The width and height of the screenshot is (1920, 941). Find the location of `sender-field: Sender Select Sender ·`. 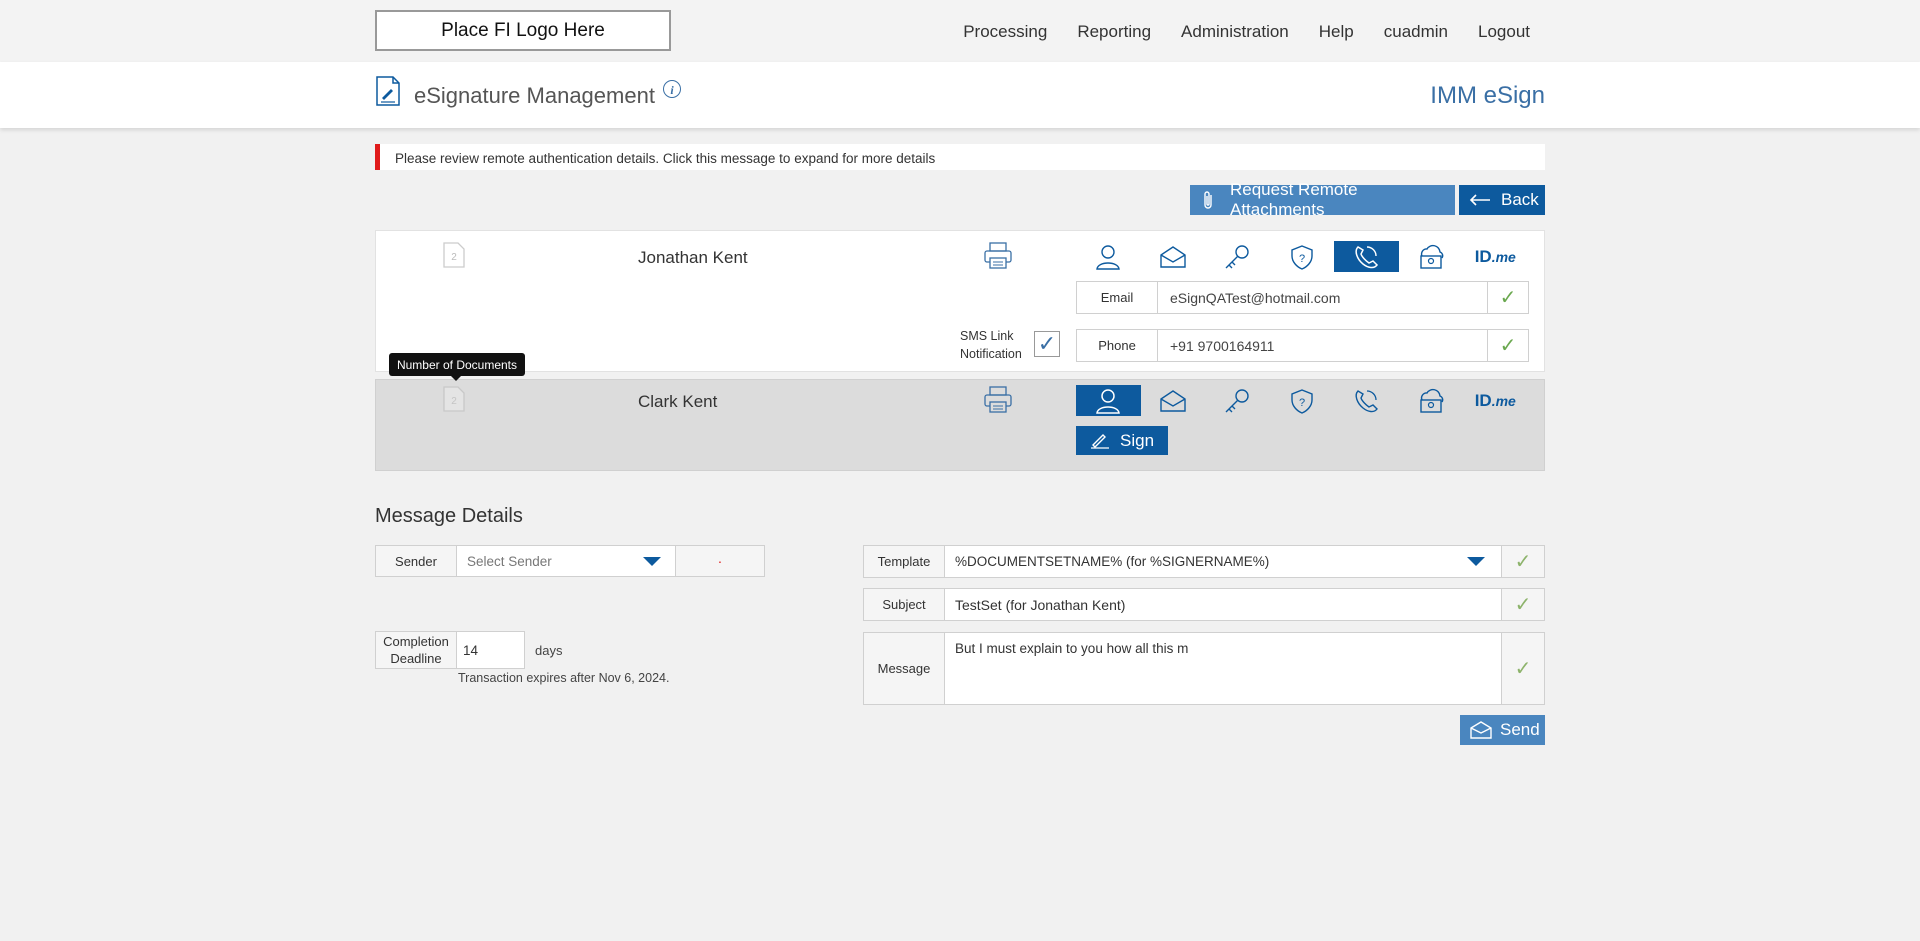

sender-field: Sender Select Sender · is located at coordinates (570, 561).